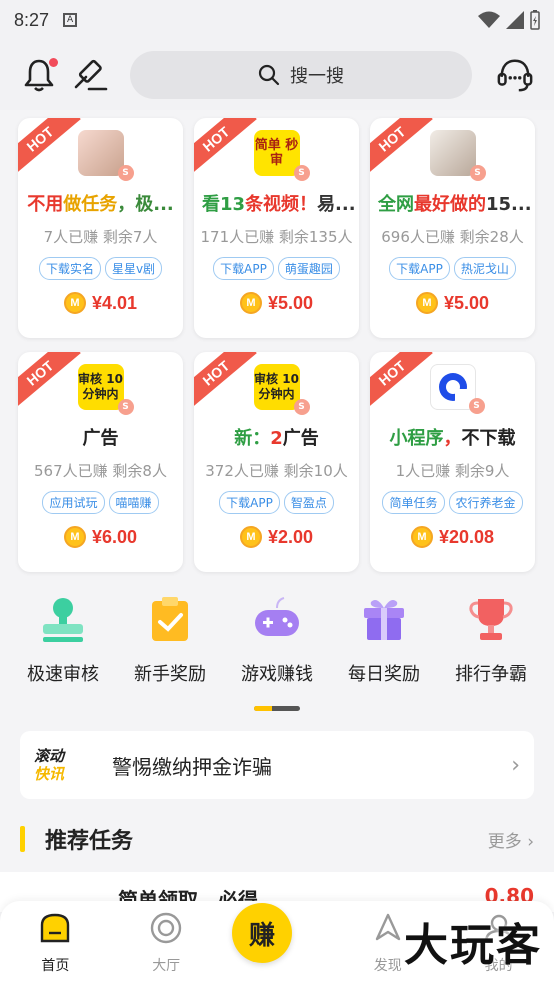 This screenshot has height=985, width=554. What do you see at coordinates (261, 933) in the screenshot?
I see `earn-button: 赚` at bounding box center [261, 933].